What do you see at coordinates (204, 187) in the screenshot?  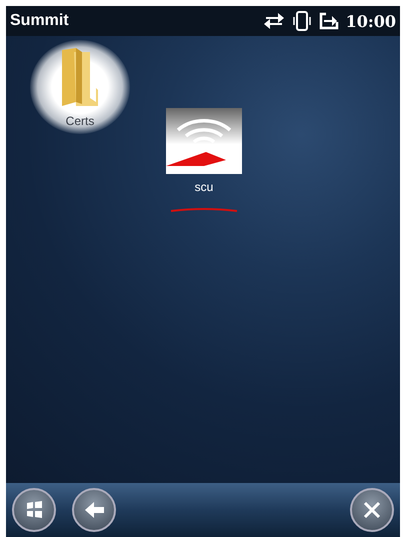 I see `shortcut-label: scu` at bounding box center [204, 187].